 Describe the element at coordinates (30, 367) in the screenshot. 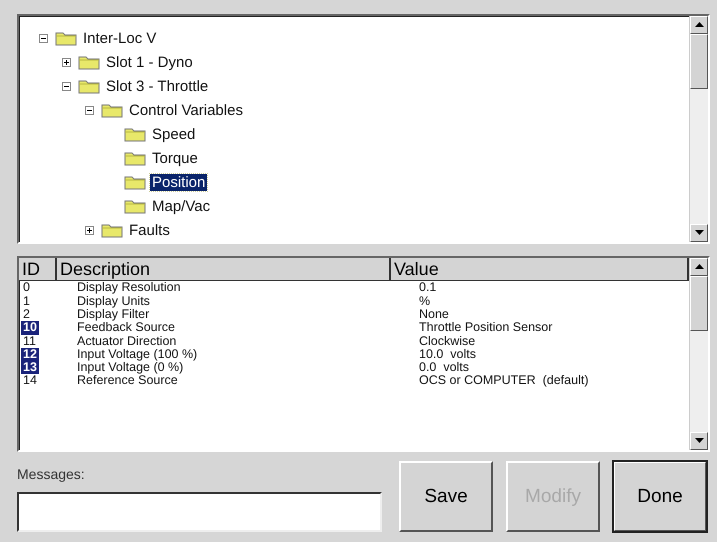

I see `id-cell: 13` at that location.